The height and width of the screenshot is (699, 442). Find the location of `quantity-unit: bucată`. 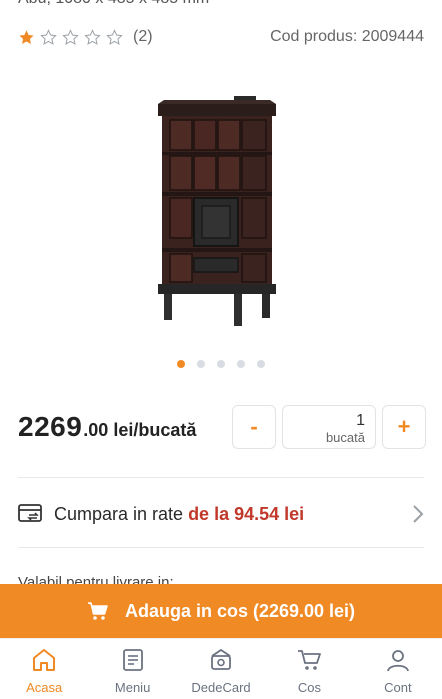

quantity-unit: bucată is located at coordinates (345, 437).